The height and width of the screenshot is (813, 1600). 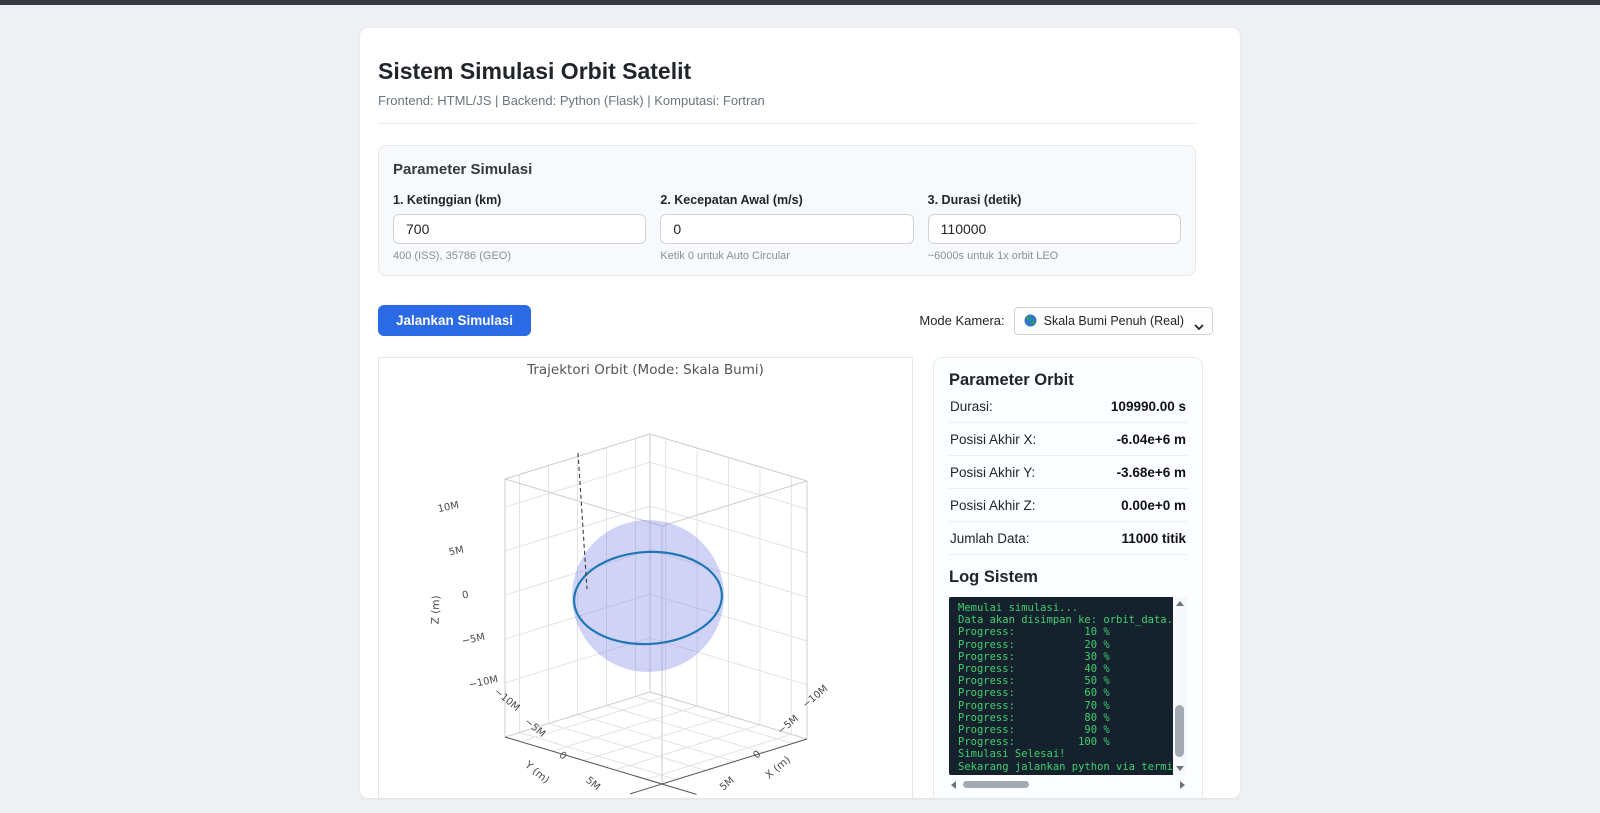 I want to click on param-row-posisi-x: Posisi Akhir X: -6.04e+6 m, so click(x=1068, y=439).